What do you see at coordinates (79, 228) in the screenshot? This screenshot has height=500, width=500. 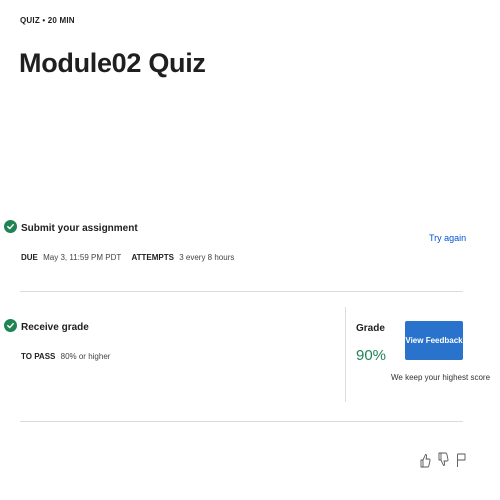 I see `submit-section-title: Submit your assignment` at bounding box center [79, 228].